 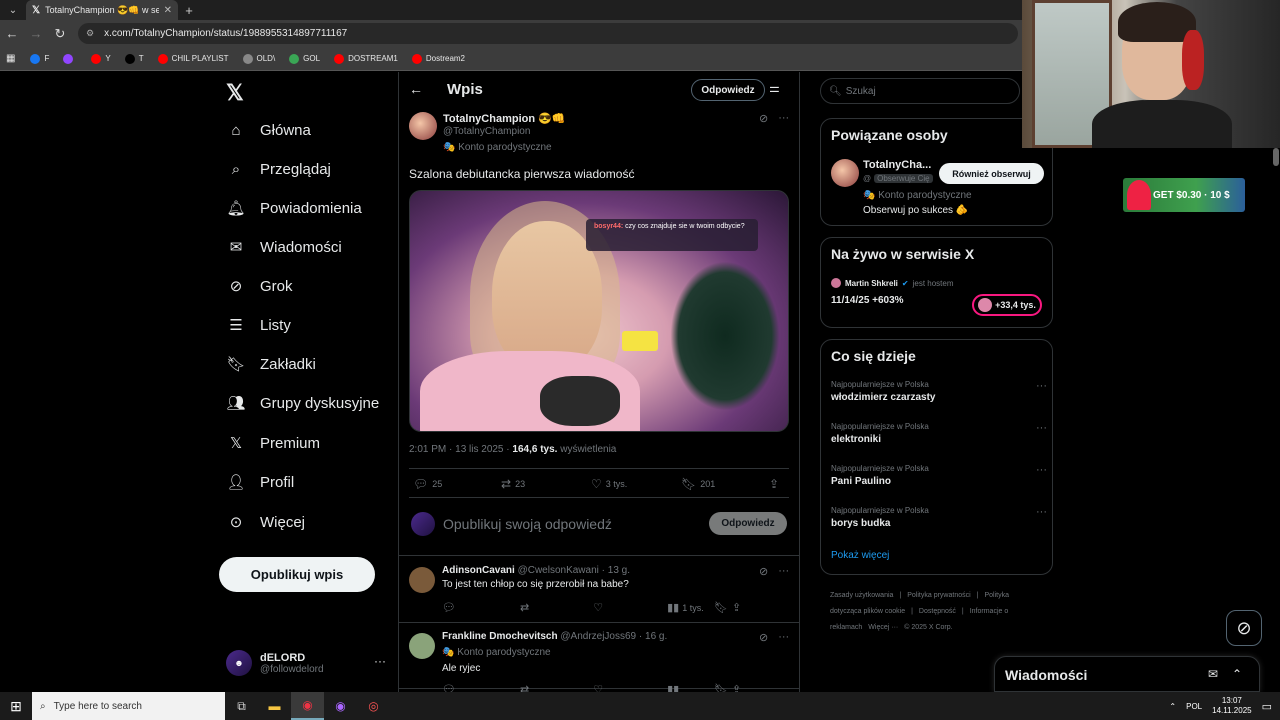 What do you see at coordinates (1213, 674) in the screenshot?
I see `new-message-icon: ✉` at bounding box center [1213, 674].